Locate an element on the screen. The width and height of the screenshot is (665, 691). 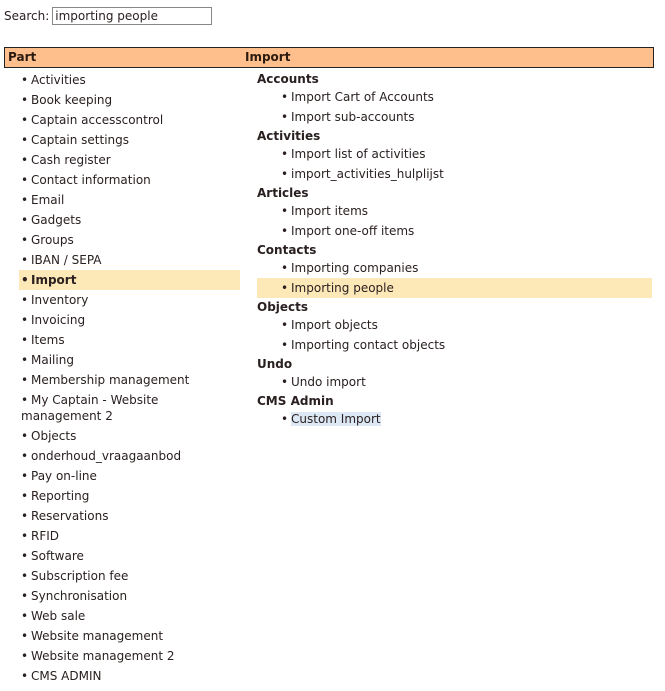
part-item: • IBAN / SEPA is located at coordinates (129, 260).